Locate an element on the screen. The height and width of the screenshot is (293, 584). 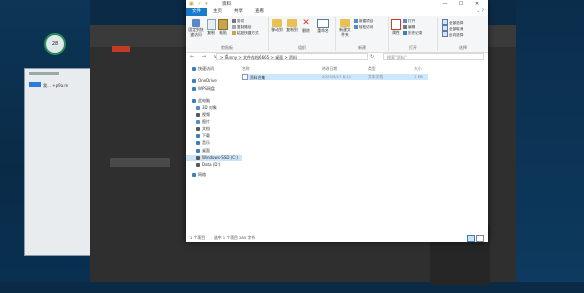
group-select: 全部选择 全部取消 反向选择 选择 is located at coordinates (463, 34).